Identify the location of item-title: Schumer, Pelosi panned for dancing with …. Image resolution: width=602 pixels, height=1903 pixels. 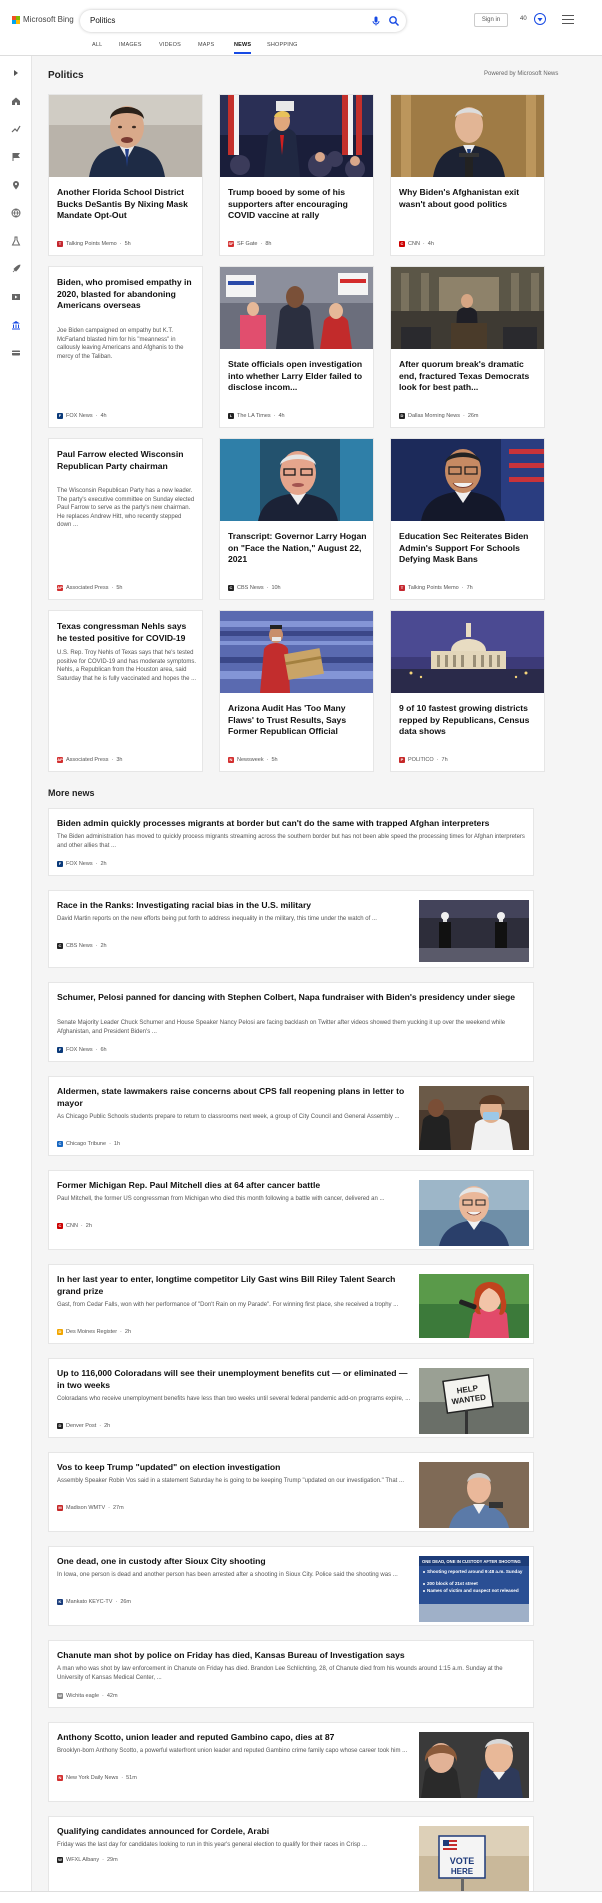
(292, 998).